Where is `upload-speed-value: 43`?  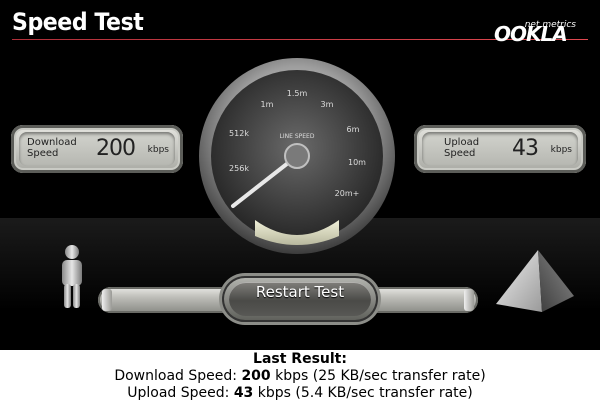
upload-speed-value: 43 is located at coordinates (525, 148).